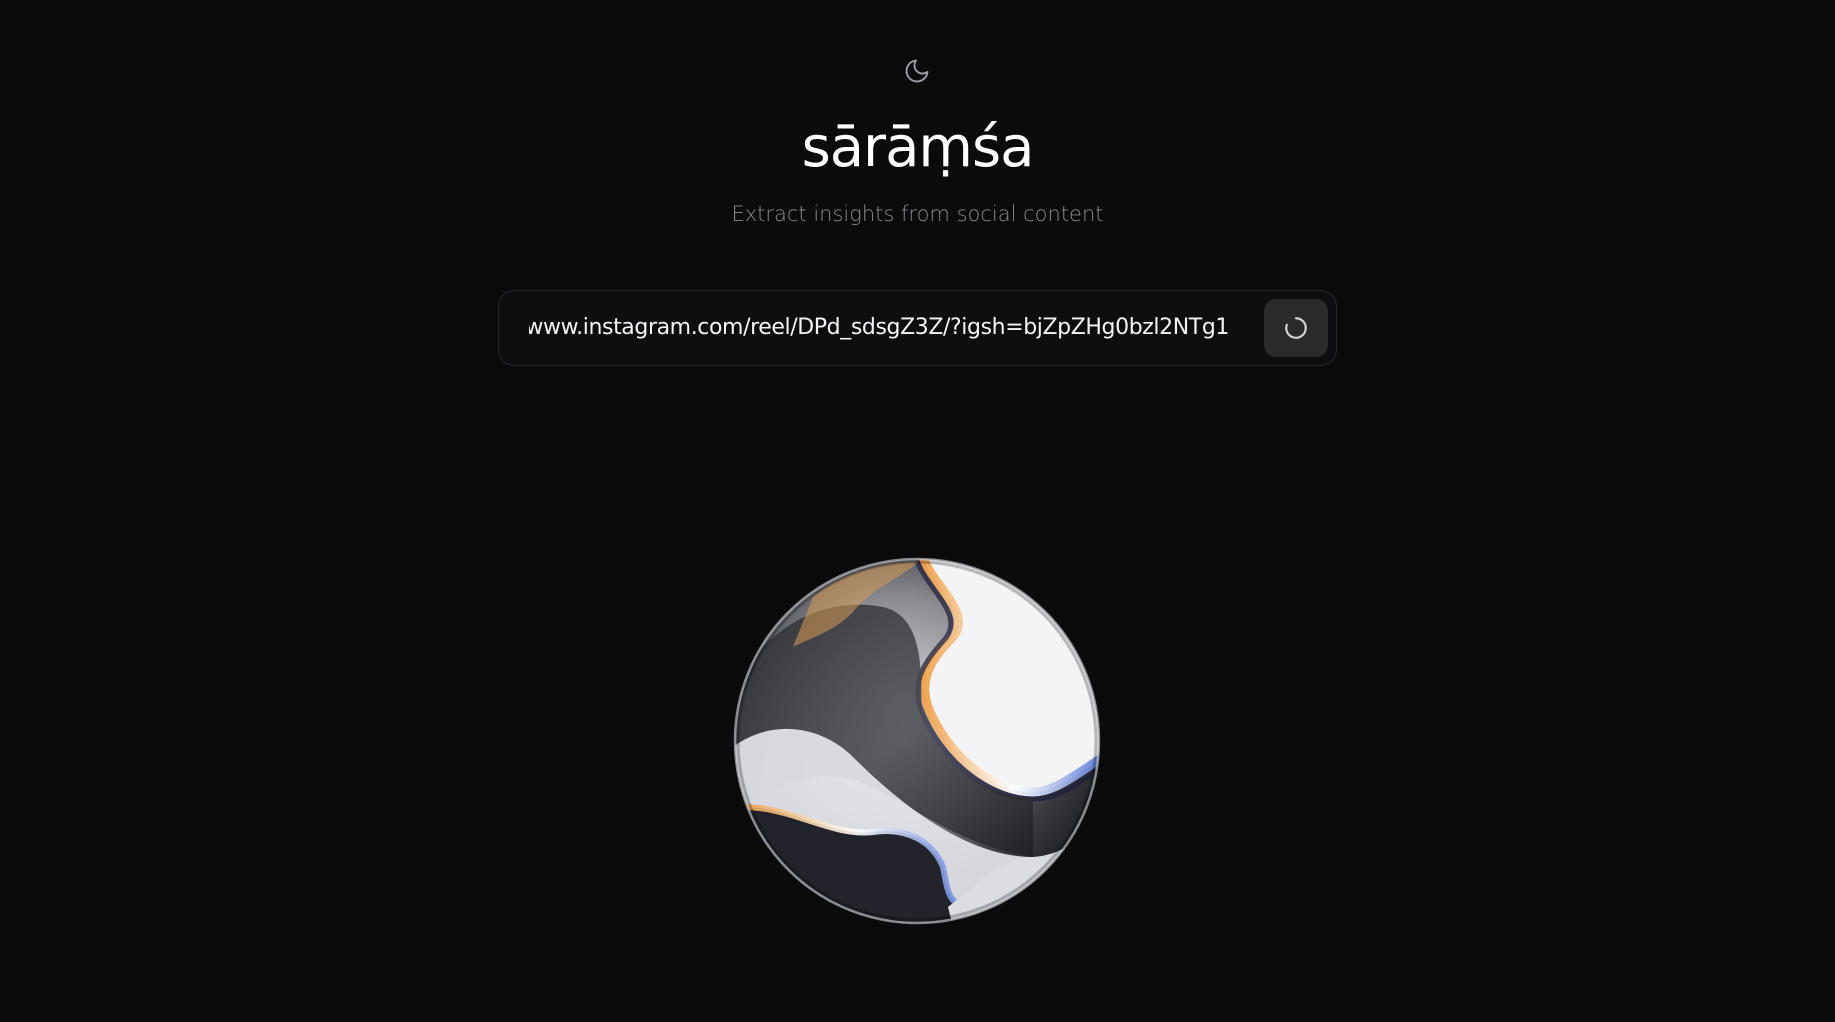 This screenshot has width=1835, height=1022. What do you see at coordinates (917, 741) in the screenshot?
I see `chrome-orb-graphic` at bounding box center [917, 741].